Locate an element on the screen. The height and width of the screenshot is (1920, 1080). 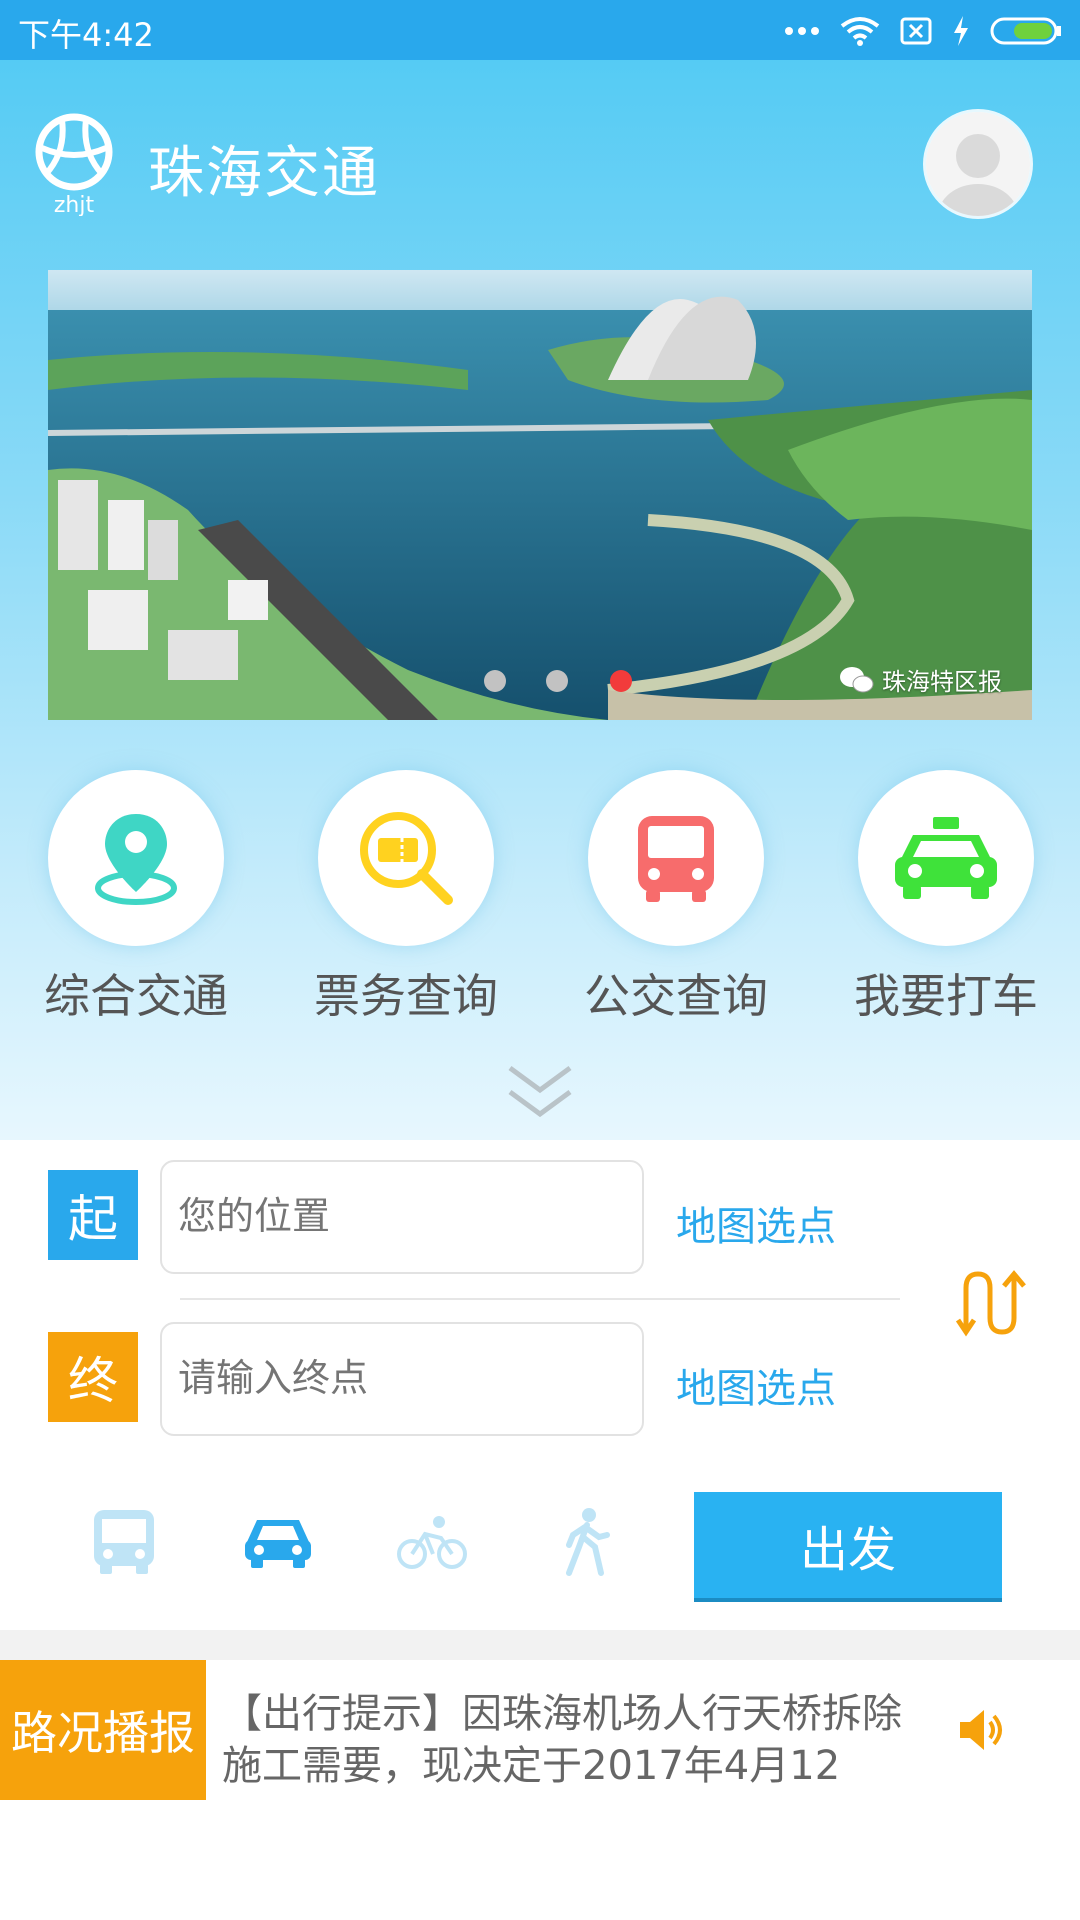
ticket-search-icon is located at coordinates (406, 858).